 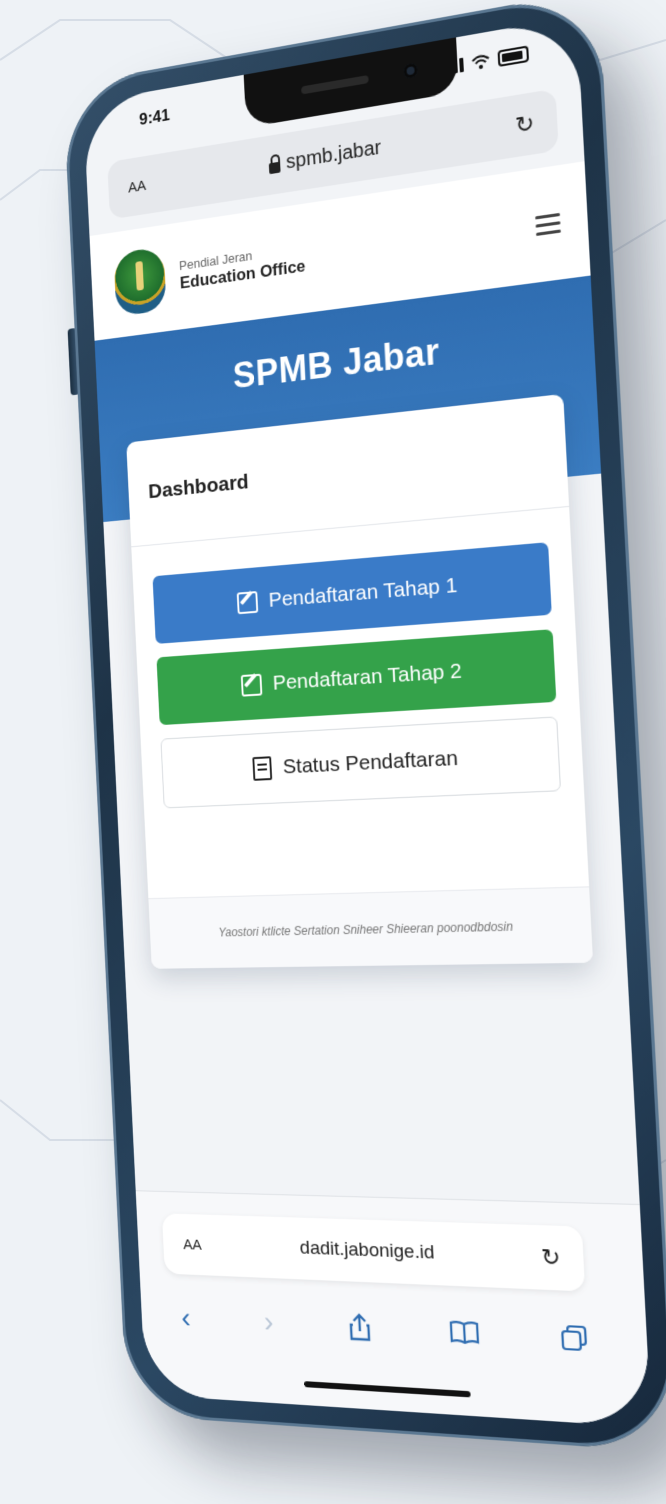 I want to click on browser-bottom-toolbar: AA dadit.jabonige.id ↻ ‹ ›, so click(x=393, y=1309).